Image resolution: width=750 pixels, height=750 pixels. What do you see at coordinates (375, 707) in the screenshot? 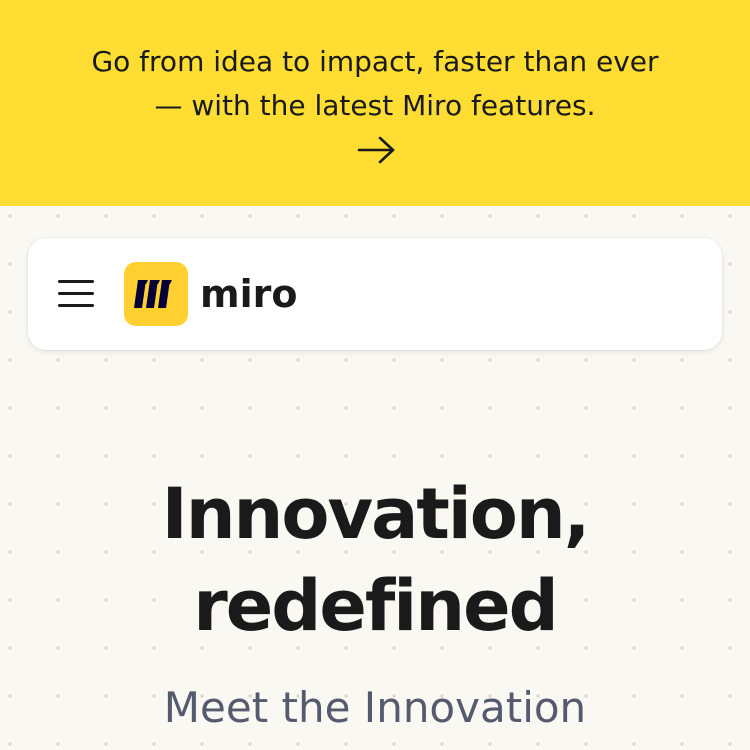
I see `hero-subtitle: Meet the Innovation` at bounding box center [375, 707].